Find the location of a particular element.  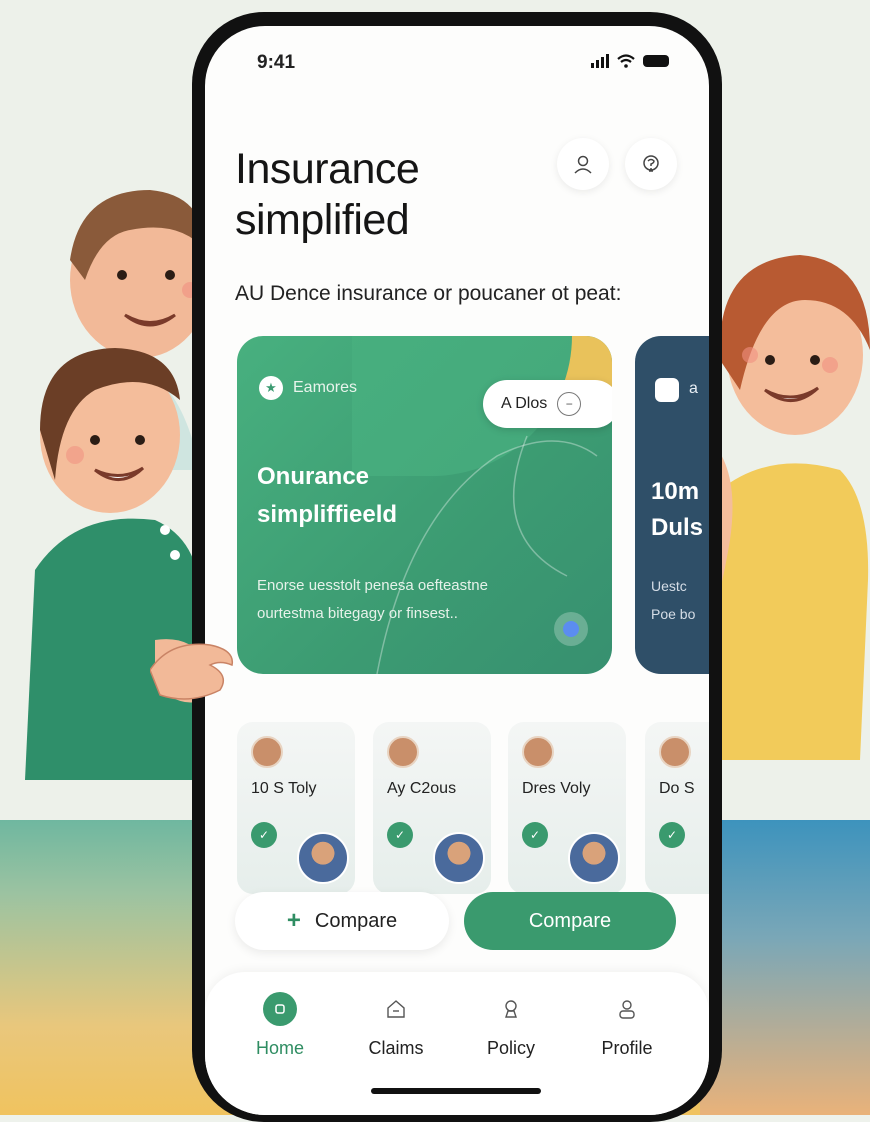

dot-icon is located at coordinates (571, 629).